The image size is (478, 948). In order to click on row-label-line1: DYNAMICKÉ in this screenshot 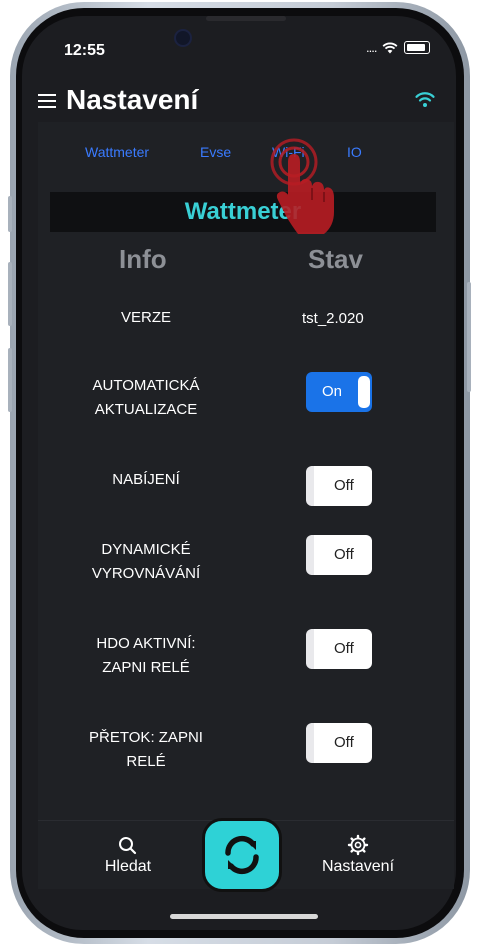, I will do `click(146, 549)`.